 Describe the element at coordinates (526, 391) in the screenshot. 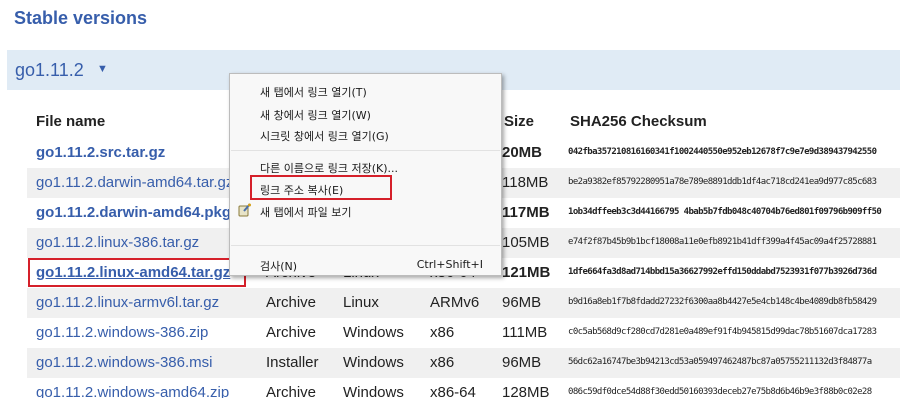

I see `file-size: 128MB` at that location.